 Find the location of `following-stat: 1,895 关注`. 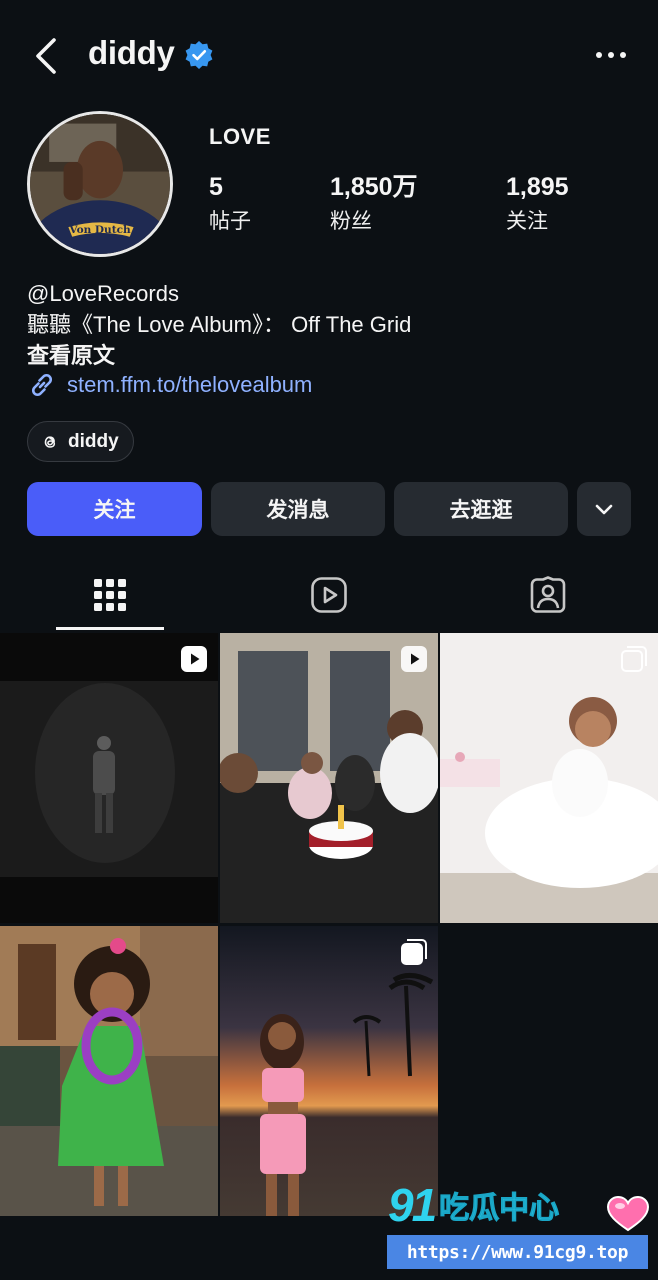

following-stat: 1,895 关注 is located at coordinates (537, 204).